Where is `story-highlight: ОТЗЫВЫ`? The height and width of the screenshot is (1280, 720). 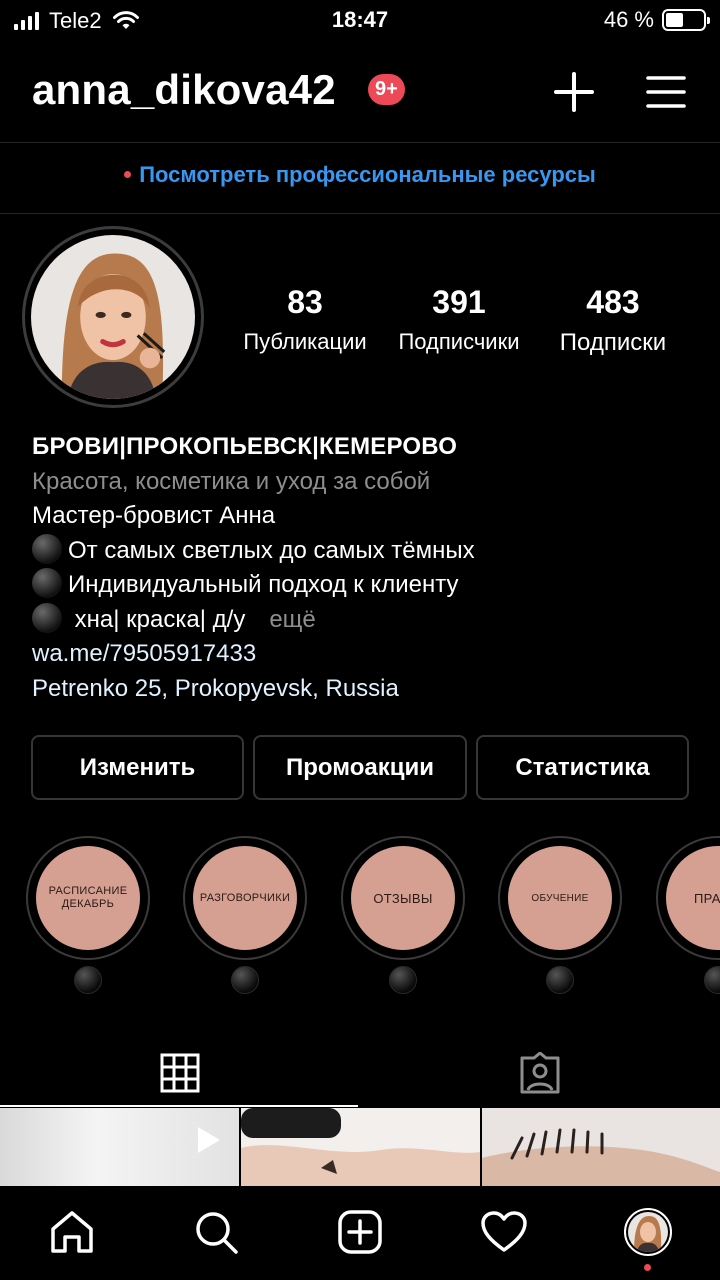
story-highlight: ОТЗЫВЫ is located at coordinates (403, 915).